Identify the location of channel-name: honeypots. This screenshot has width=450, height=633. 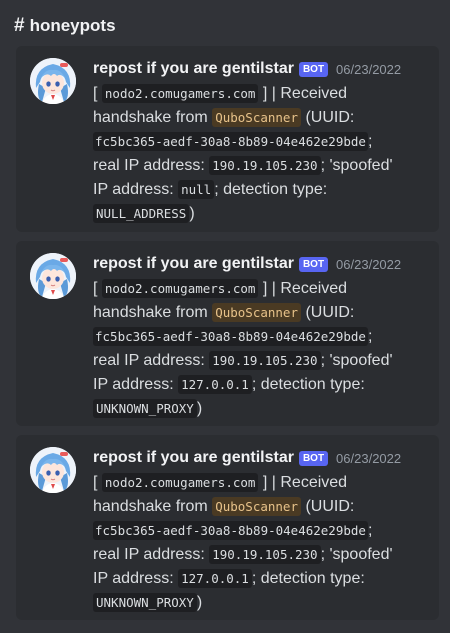
(73, 26).